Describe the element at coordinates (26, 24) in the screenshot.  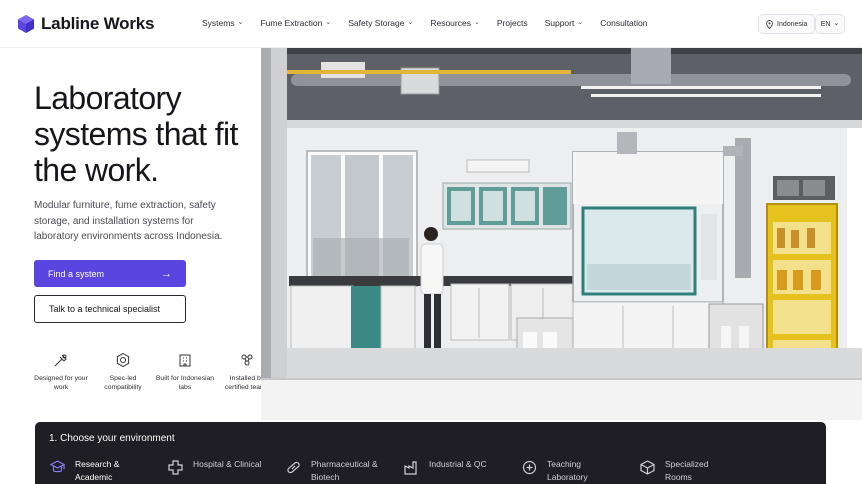
I see `brand-logo-icon` at that location.